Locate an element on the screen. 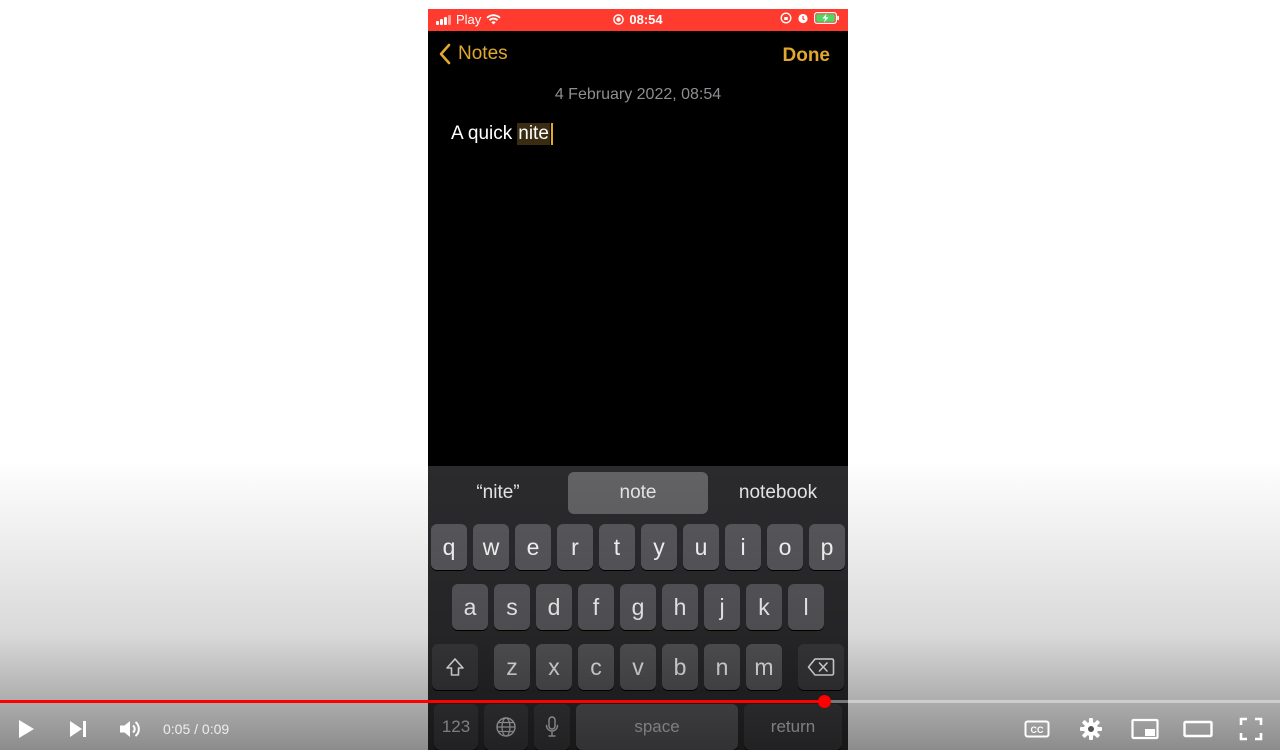 The image size is (1280, 750). theater-mode-button is located at coordinates (1198, 729).